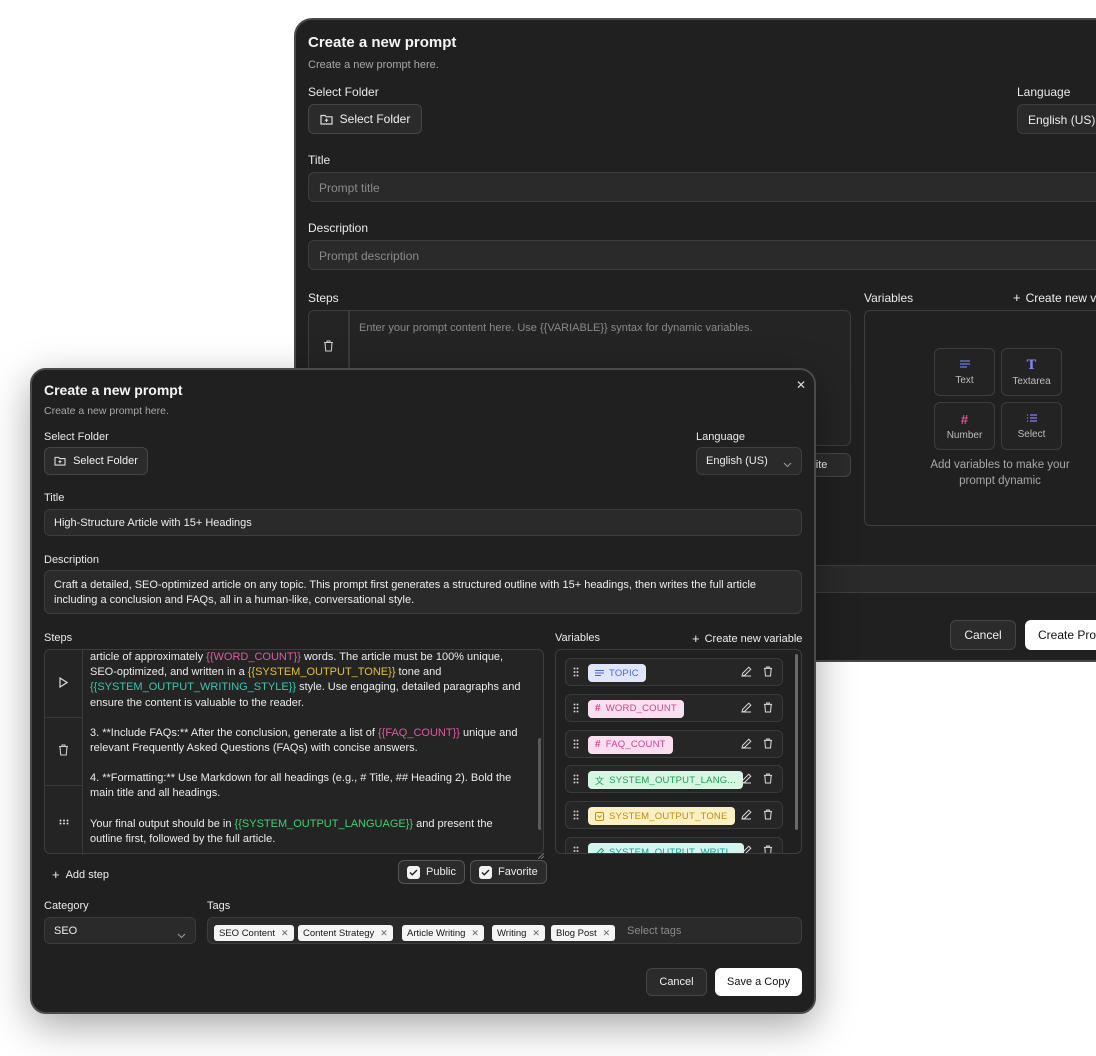 The image size is (1096, 1056). Describe the element at coordinates (63, 752) in the screenshot. I see `delete-step-button` at that location.